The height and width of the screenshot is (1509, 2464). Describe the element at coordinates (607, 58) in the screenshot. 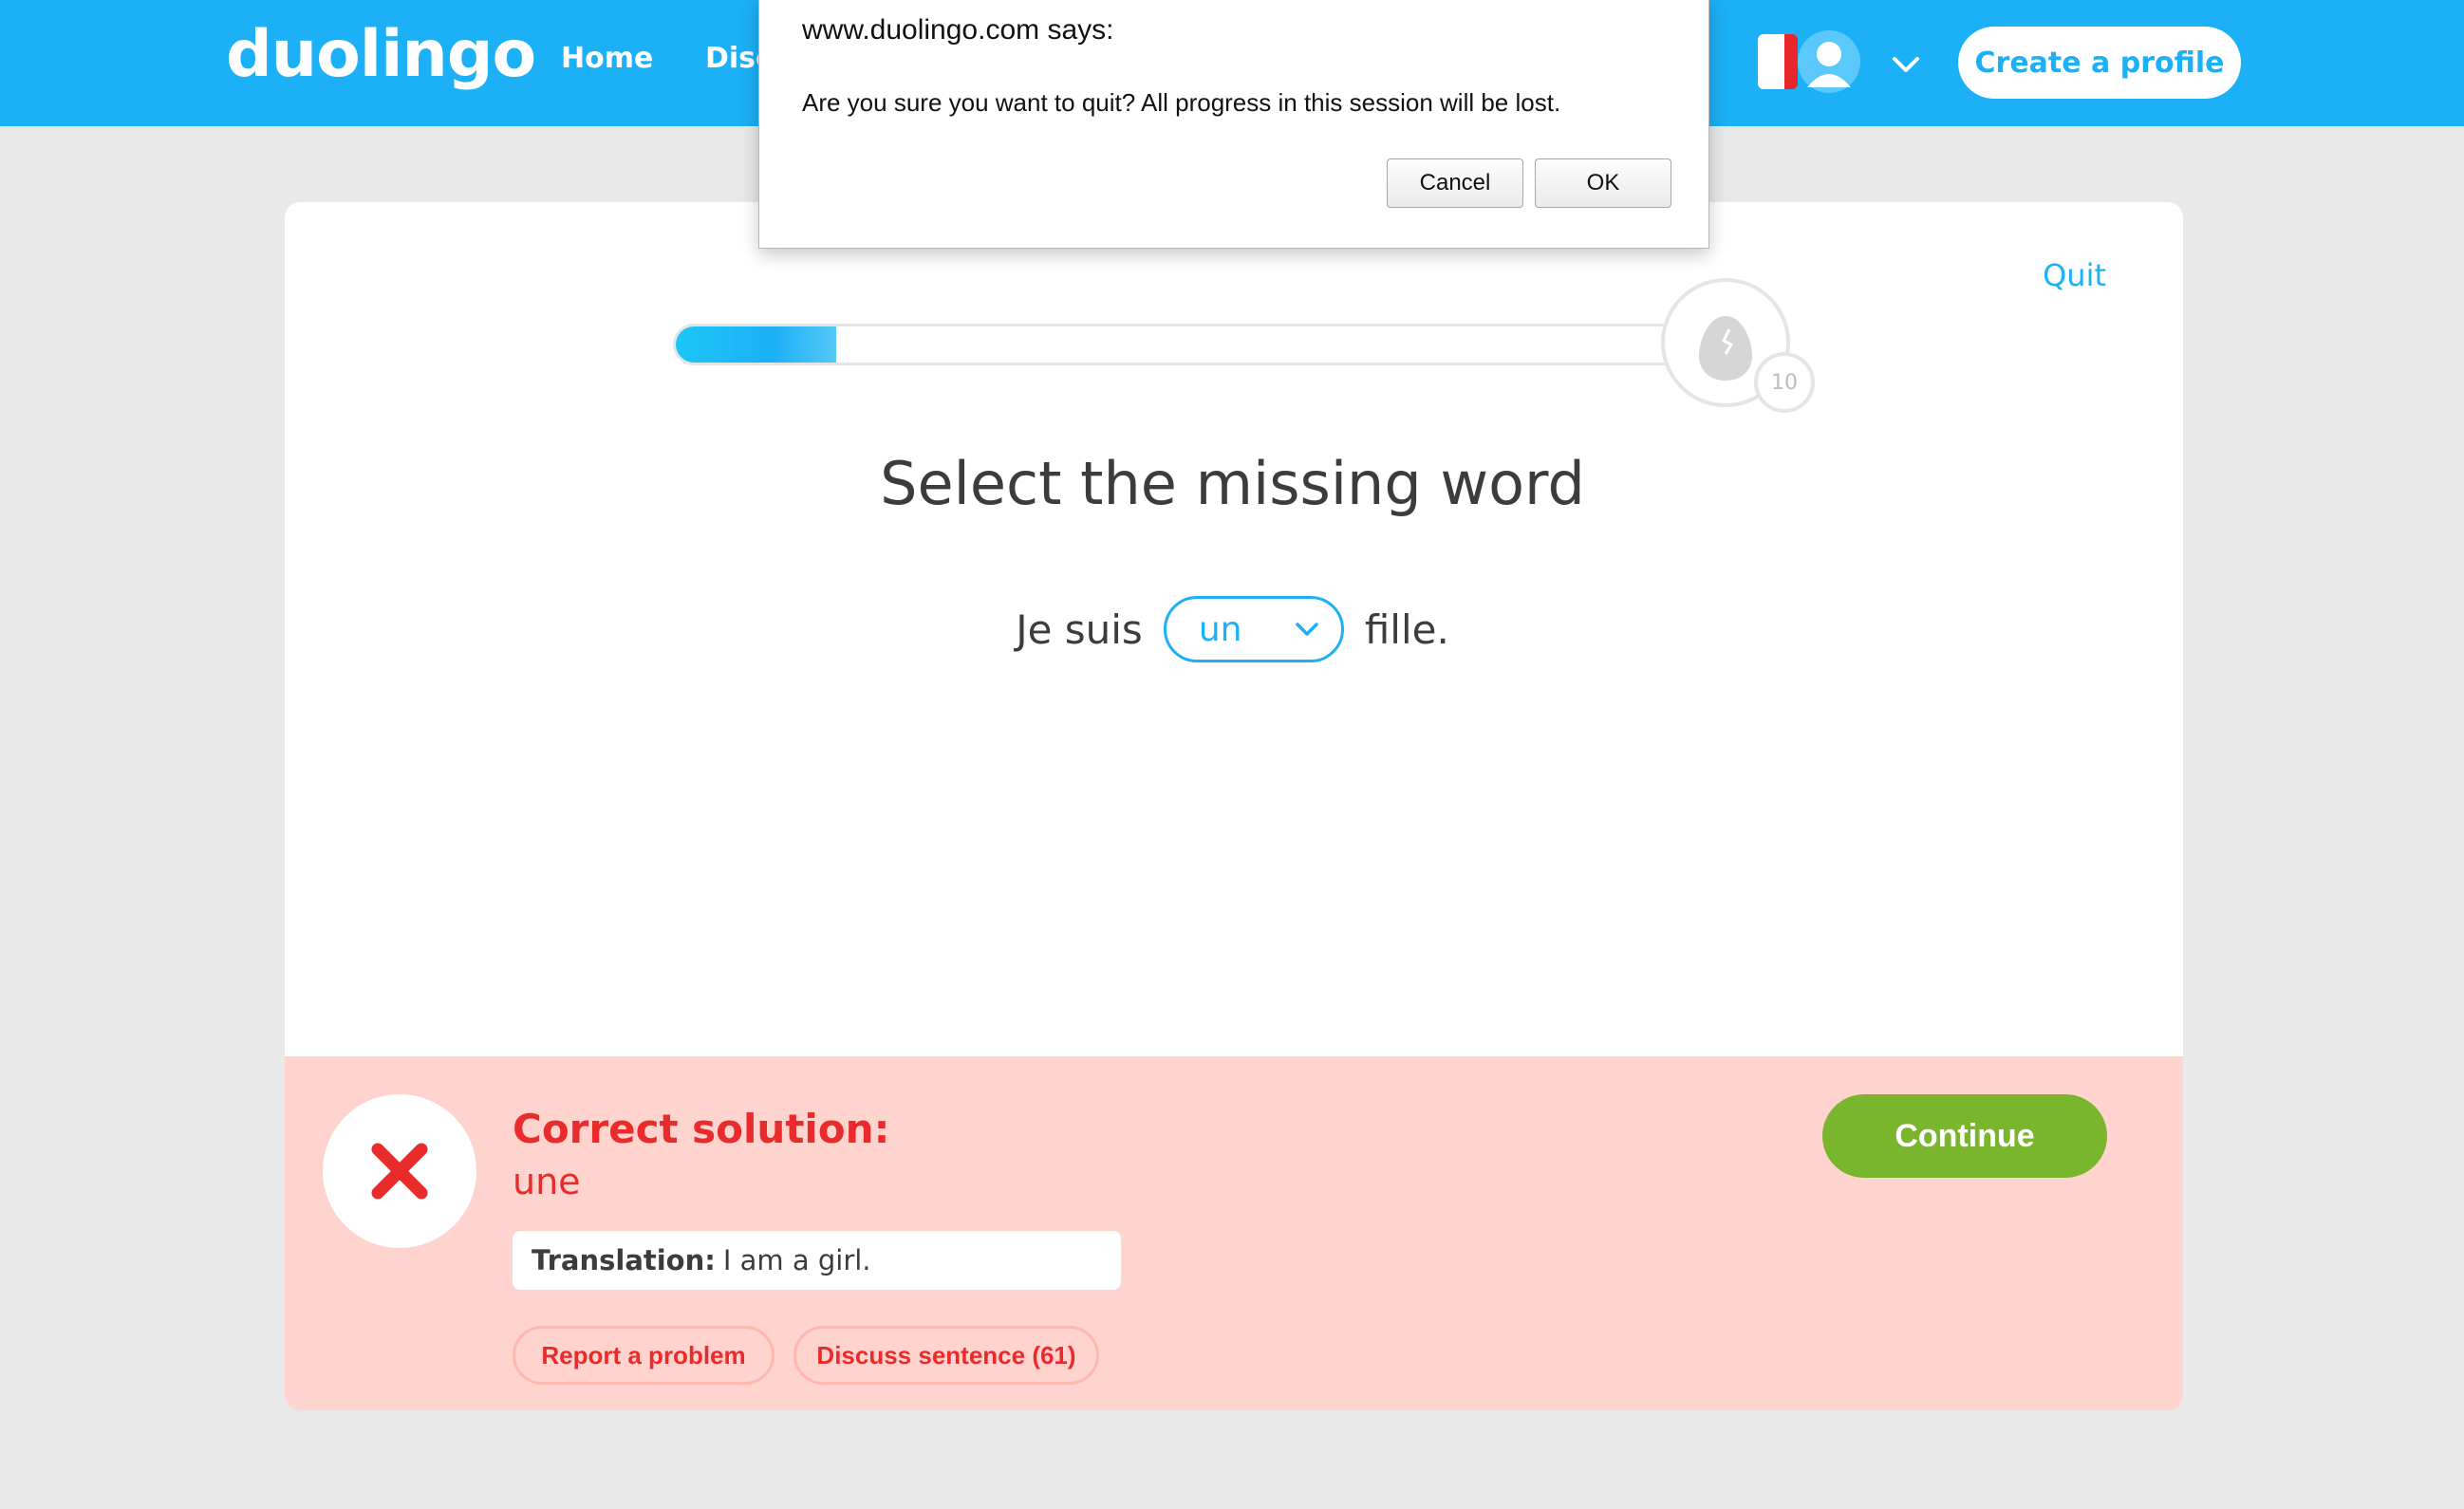

I see `nav-home-link: Home` at that location.